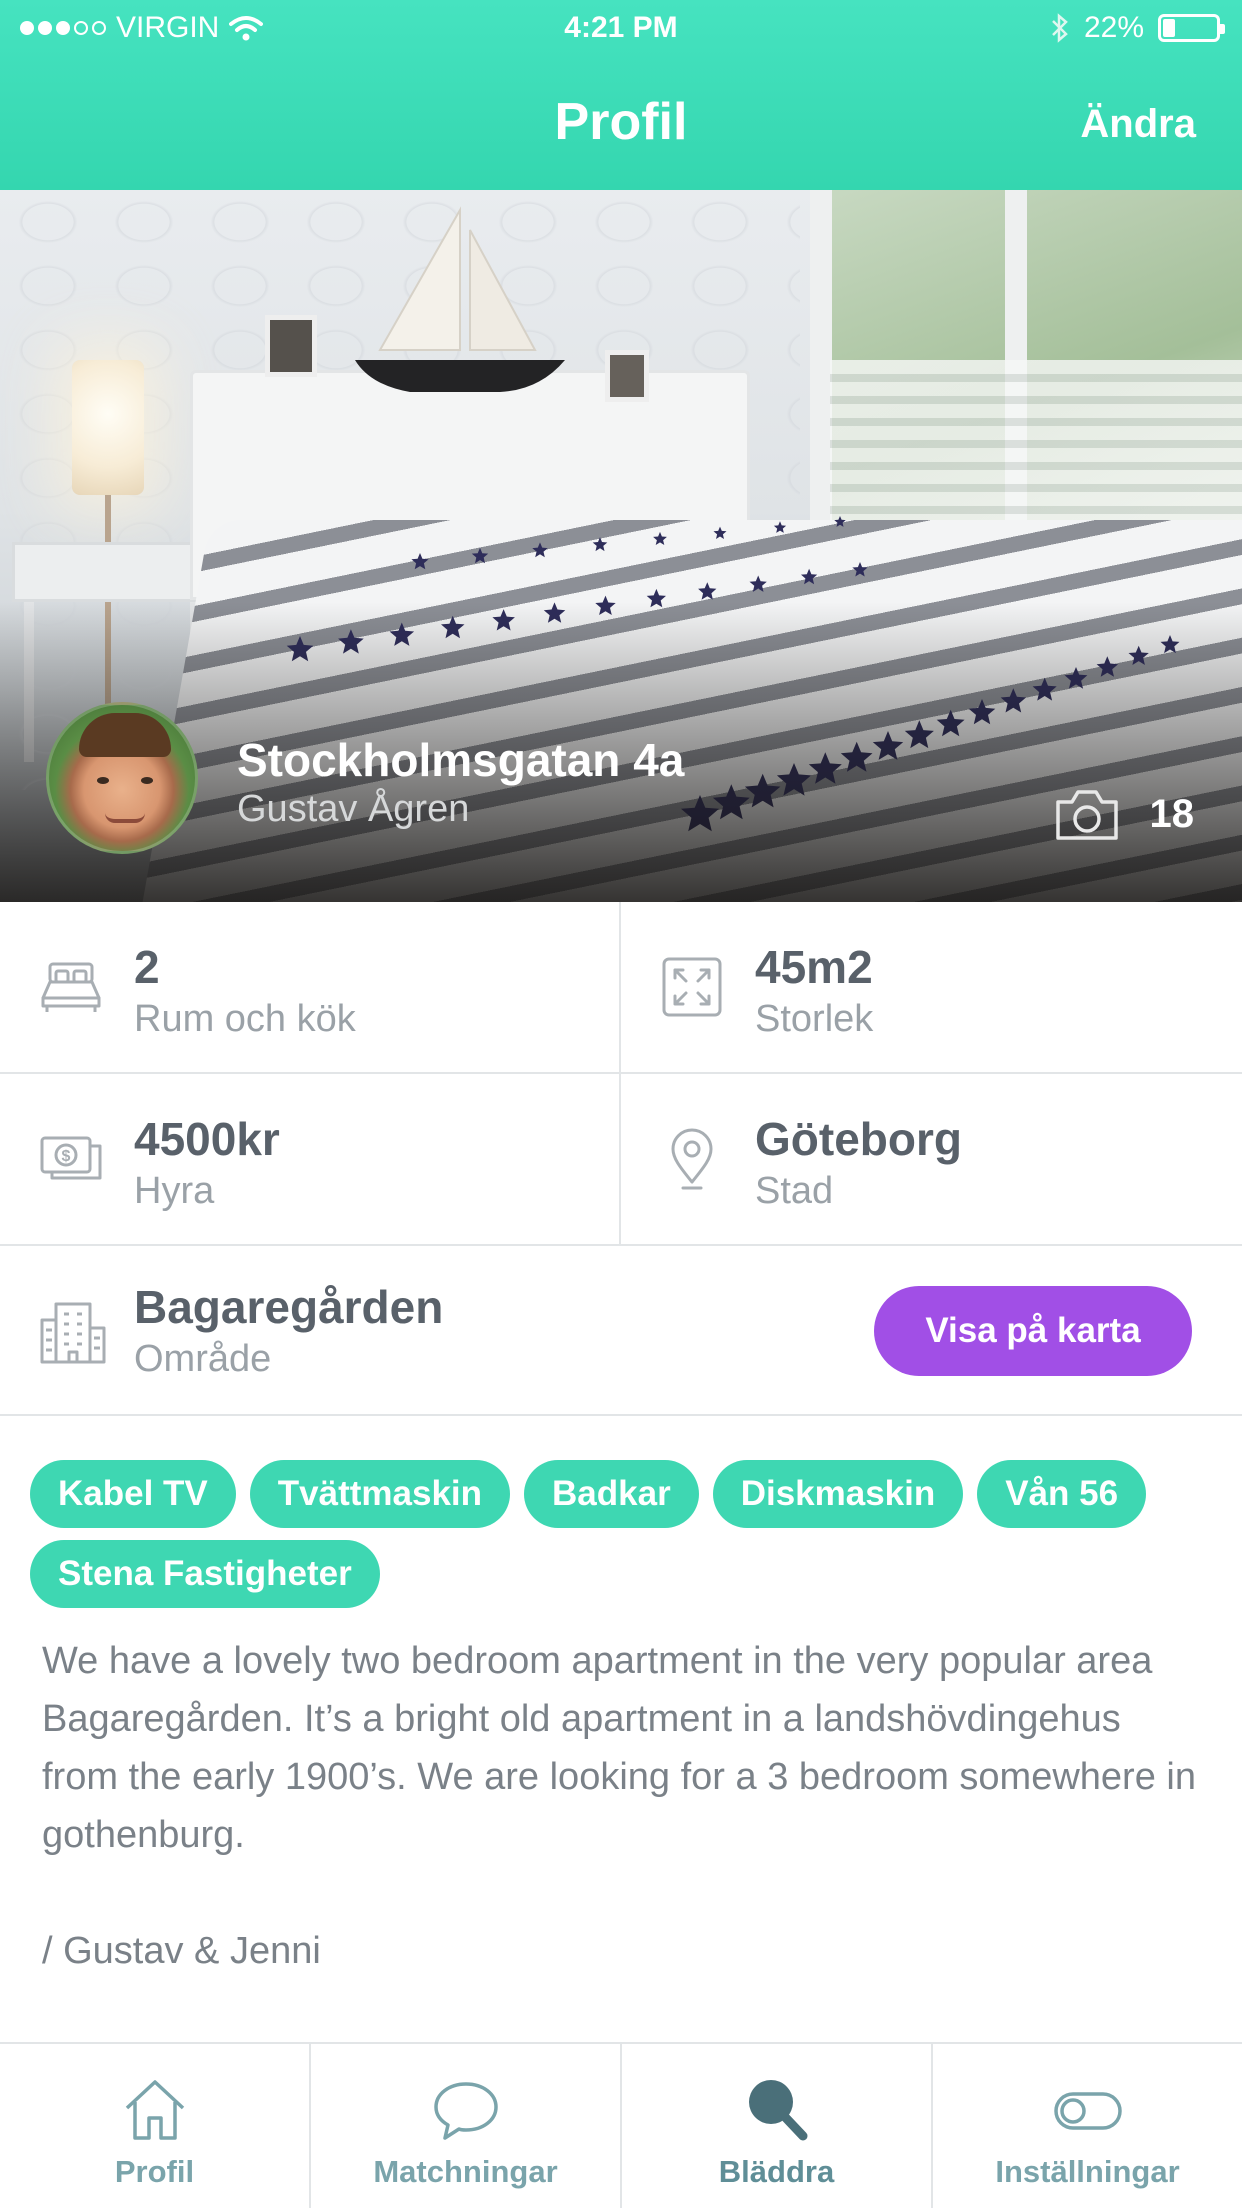  What do you see at coordinates (380, 1494) in the screenshot?
I see `tag-chip: Tvättmaskin` at bounding box center [380, 1494].